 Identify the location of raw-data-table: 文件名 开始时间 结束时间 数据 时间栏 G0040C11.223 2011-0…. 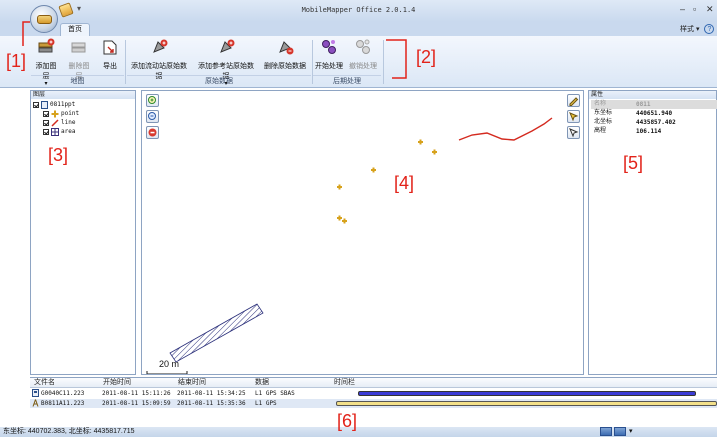
(373, 402).